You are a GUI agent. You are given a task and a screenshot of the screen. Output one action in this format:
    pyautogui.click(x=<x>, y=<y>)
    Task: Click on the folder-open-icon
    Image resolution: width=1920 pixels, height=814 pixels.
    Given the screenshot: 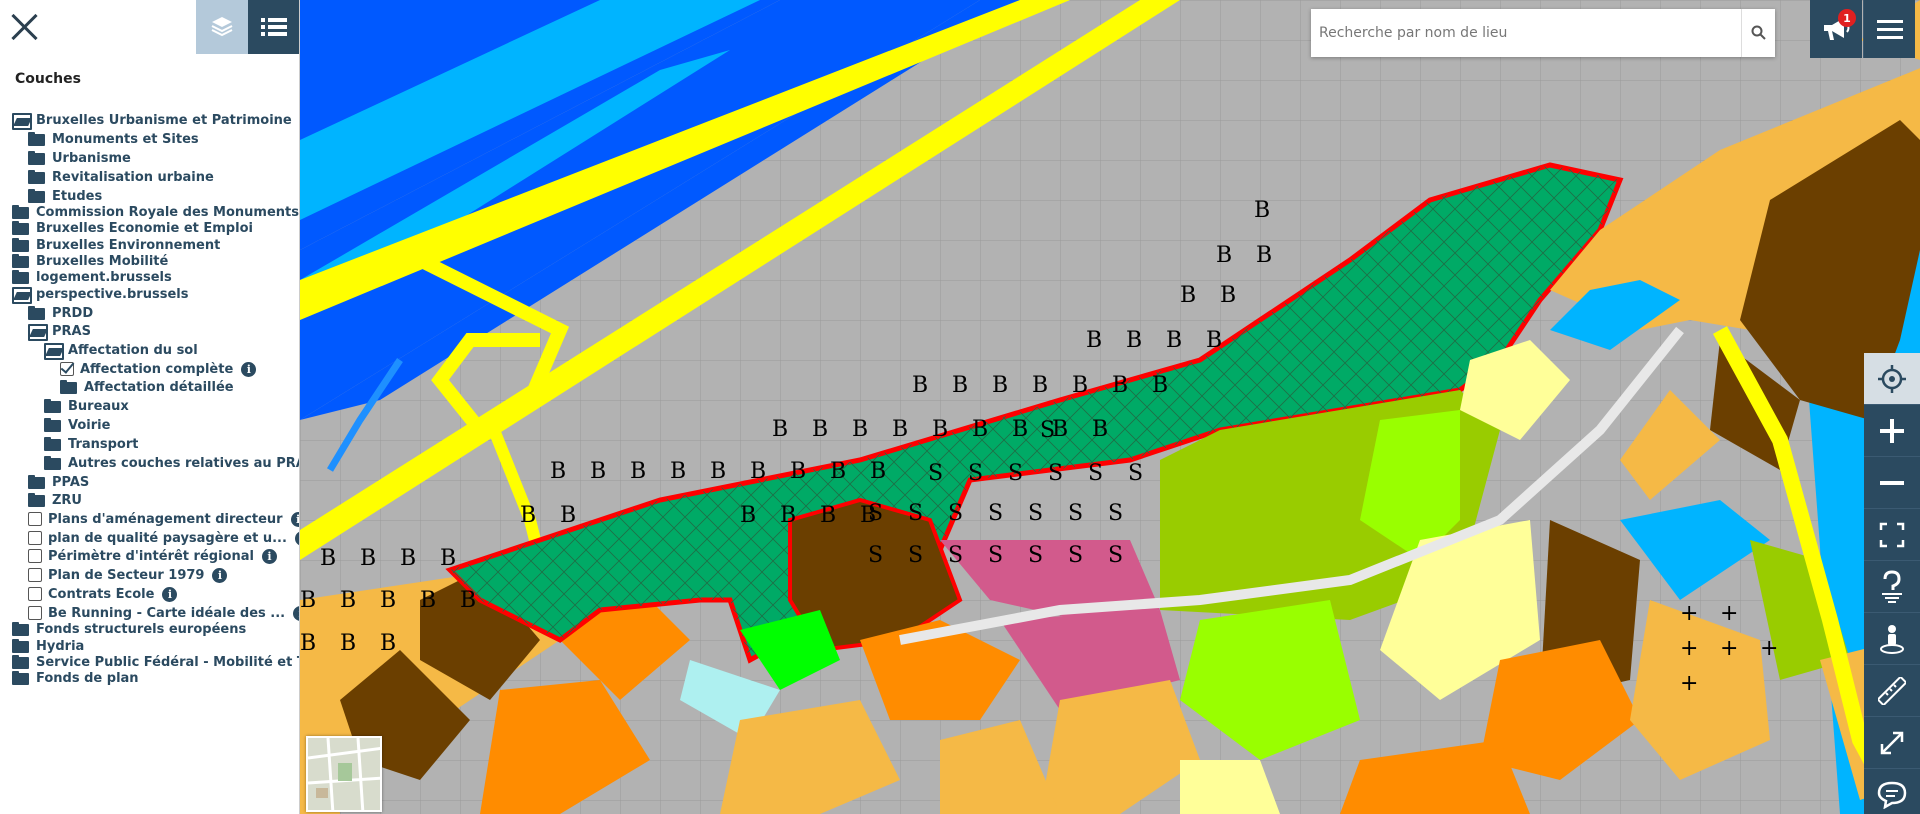 What is the action you would take?
    pyautogui.click(x=22, y=121)
    